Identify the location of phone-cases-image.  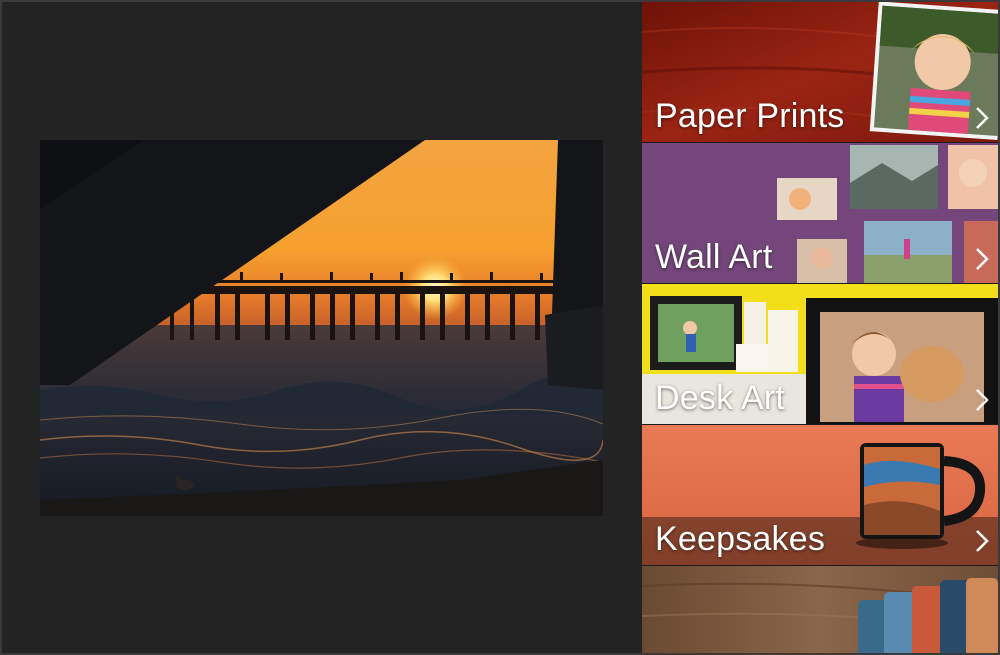
(820, 609).